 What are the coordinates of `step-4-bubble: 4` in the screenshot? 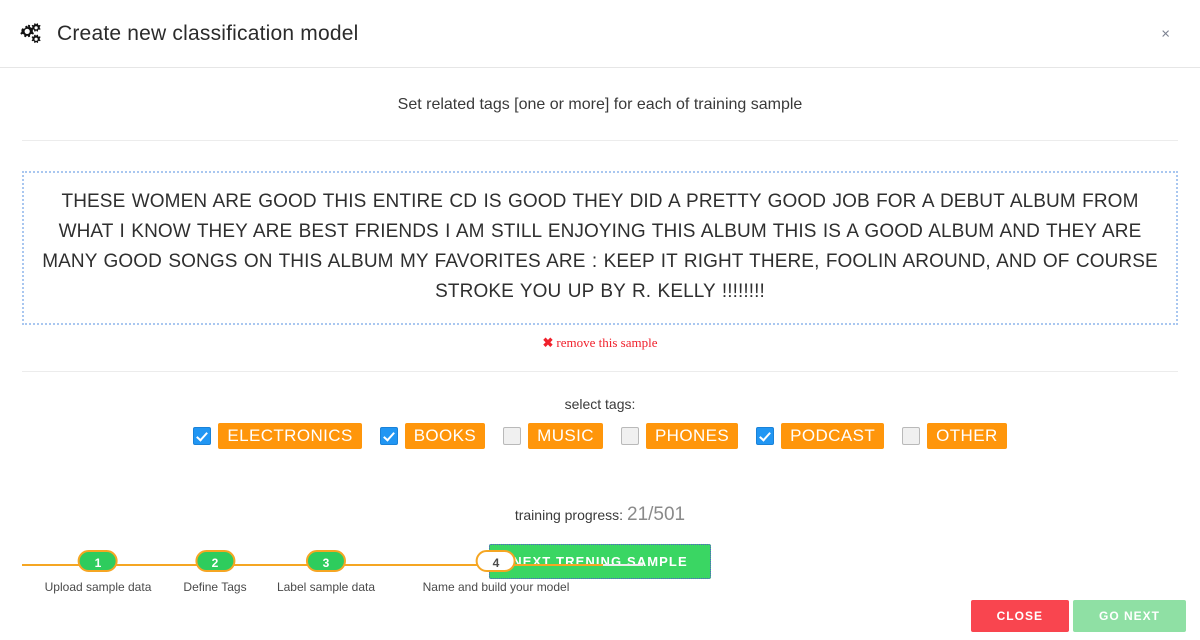 It's located at (496, 561).